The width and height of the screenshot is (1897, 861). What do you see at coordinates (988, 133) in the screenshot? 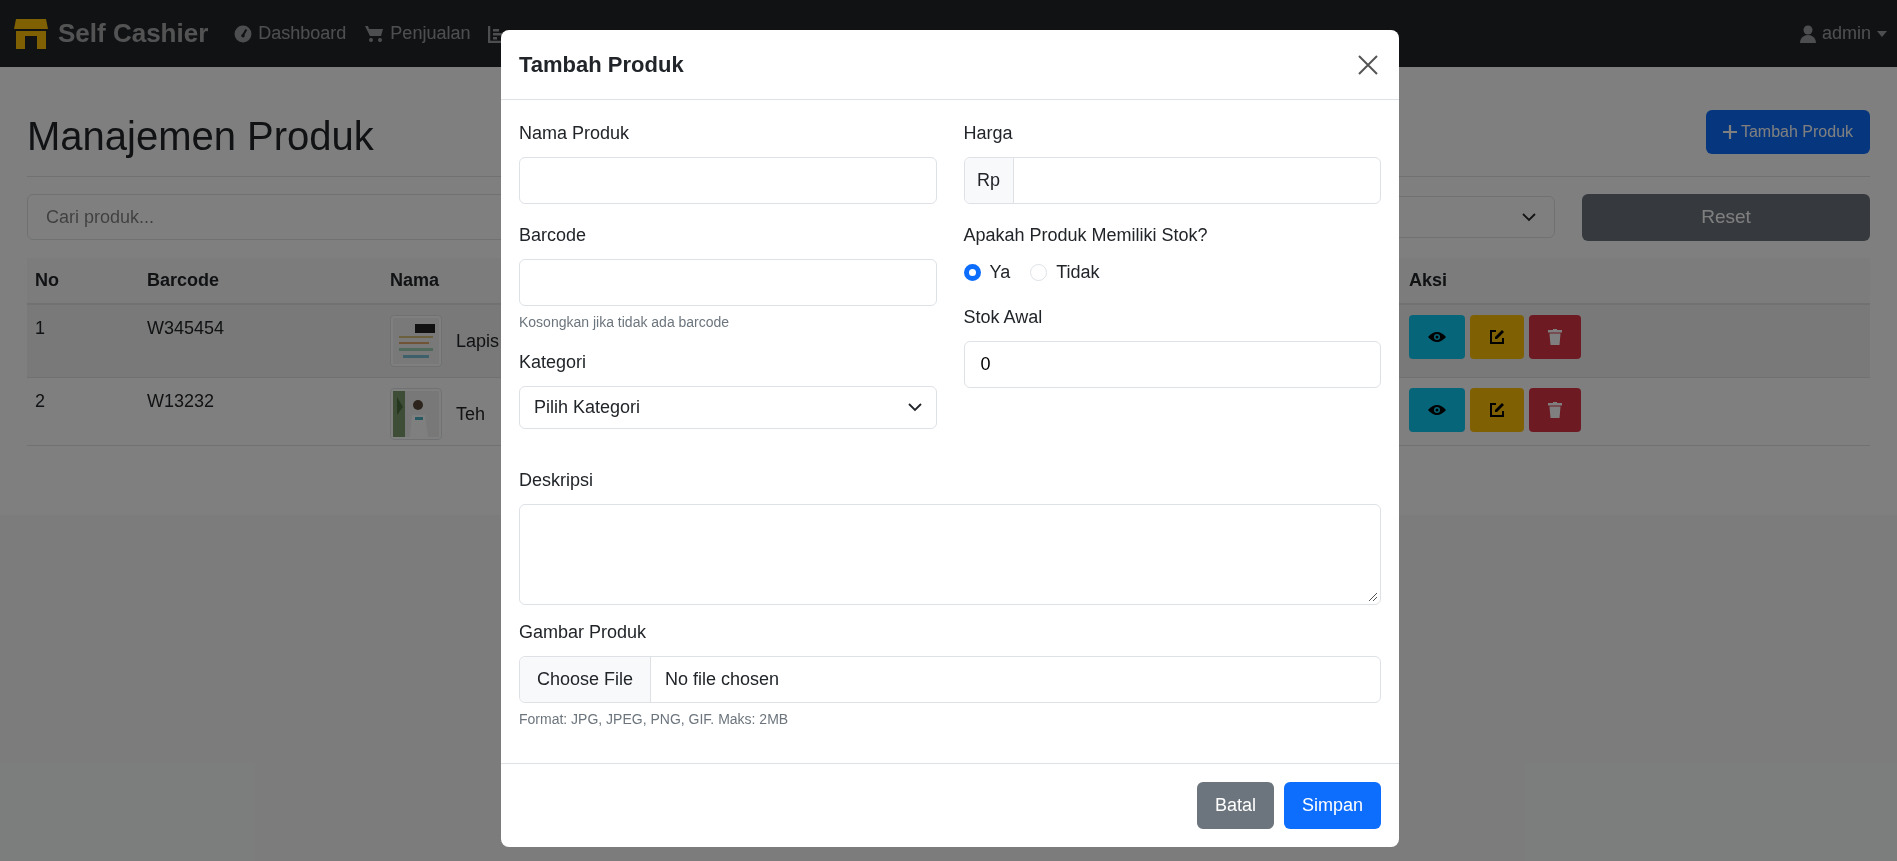
I see `field-label: Harga` at bounding box center [988, 133].